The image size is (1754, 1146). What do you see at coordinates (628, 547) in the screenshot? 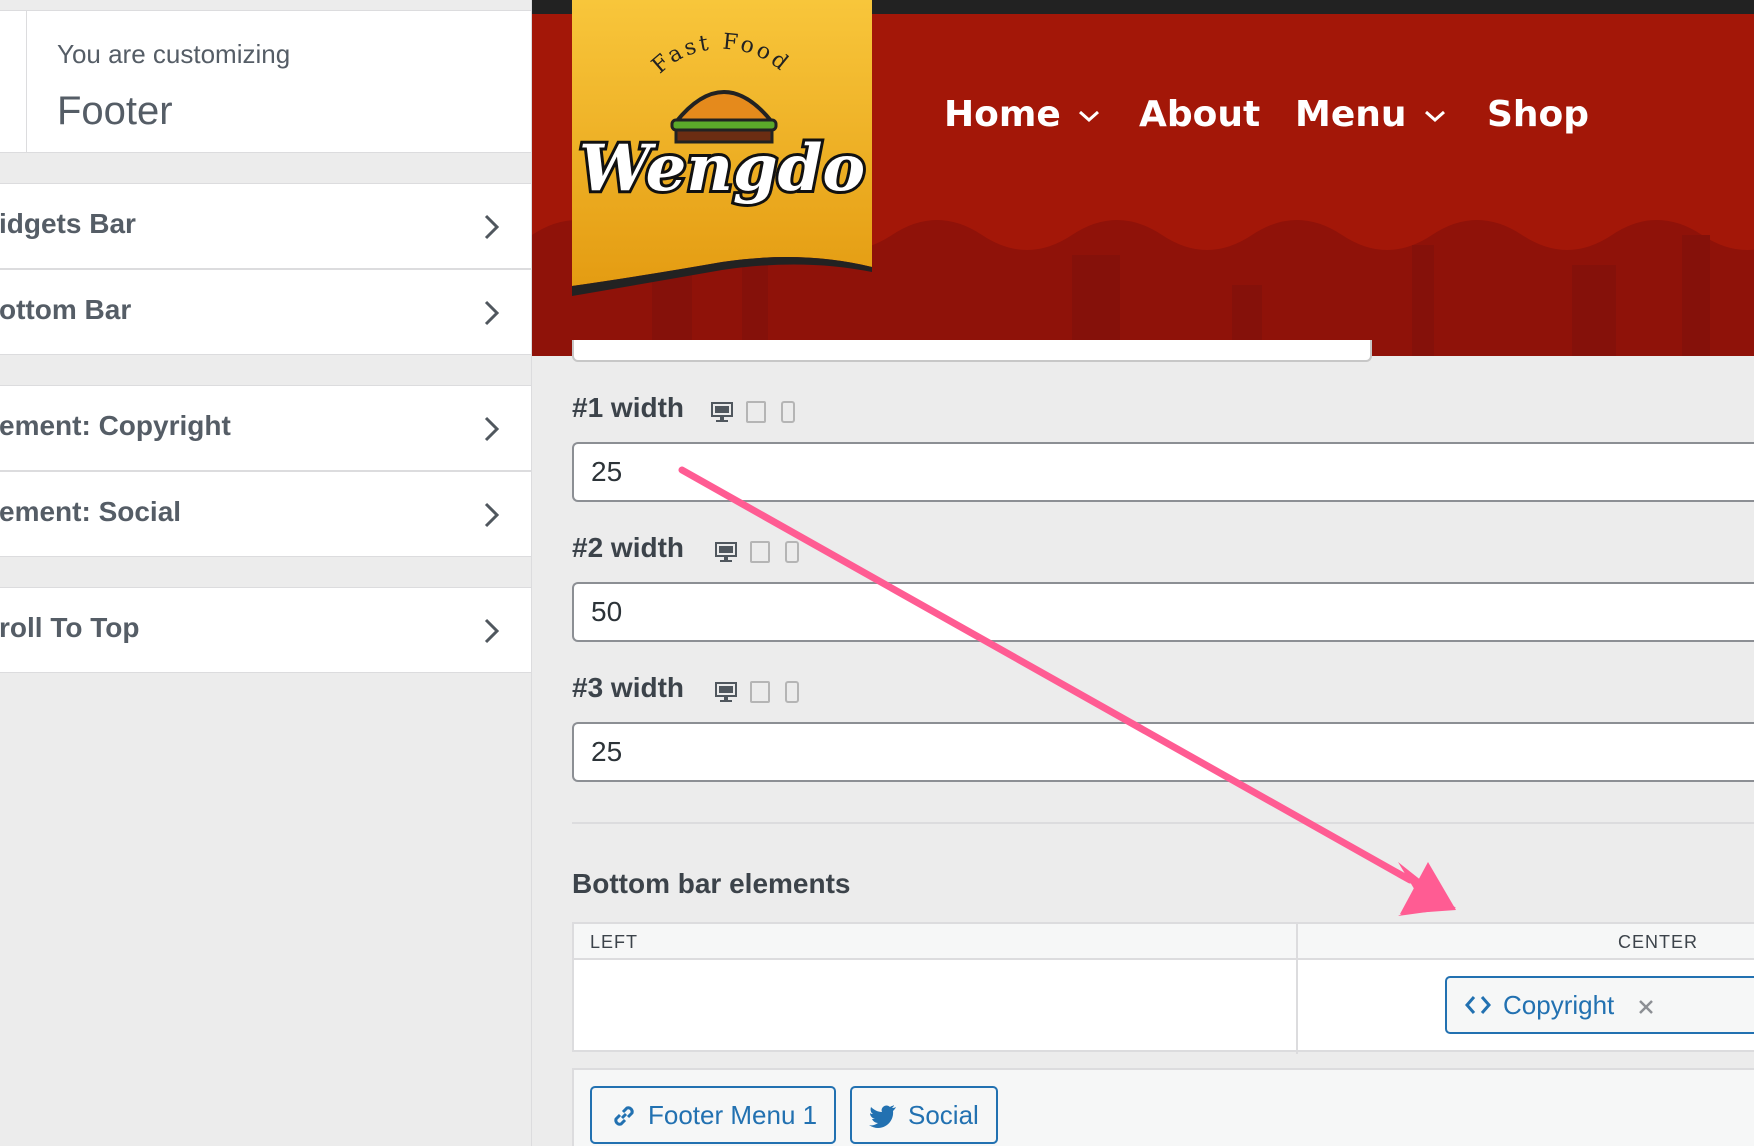
I see `width-2-label: #2 width` at bounding box center [628, 547].